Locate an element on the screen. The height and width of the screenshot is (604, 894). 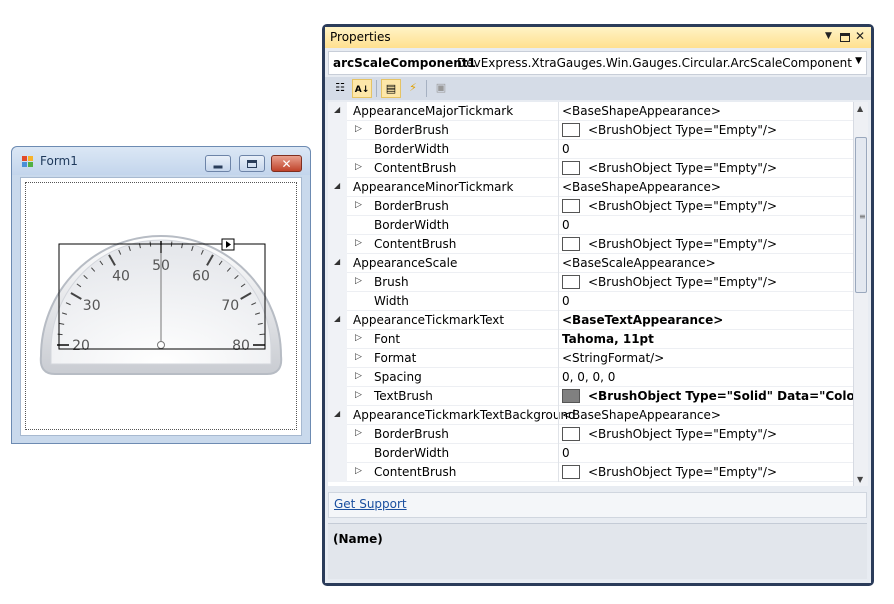
property-row: ▷ Brush <BrushObject Type="Empty"/> is located at coordinates (590, 282).